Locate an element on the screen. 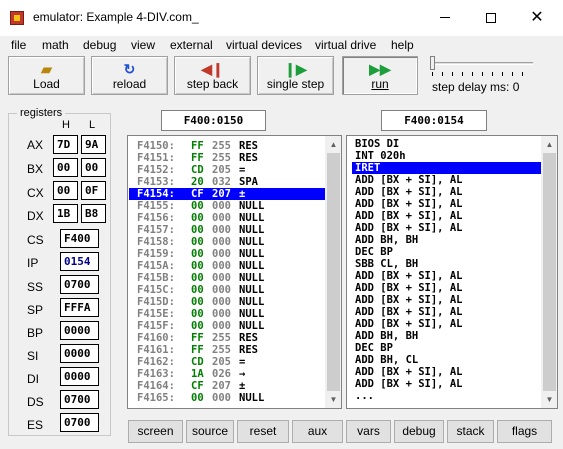  step-delay-slider-thumb is located at coordinates (432, 63).